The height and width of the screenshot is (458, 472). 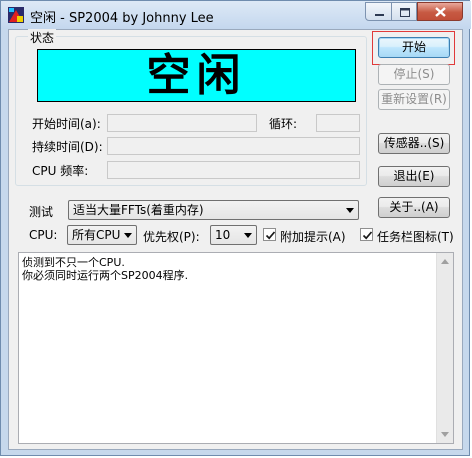 I want to click on start-time-field, so click(x=182, y=123).